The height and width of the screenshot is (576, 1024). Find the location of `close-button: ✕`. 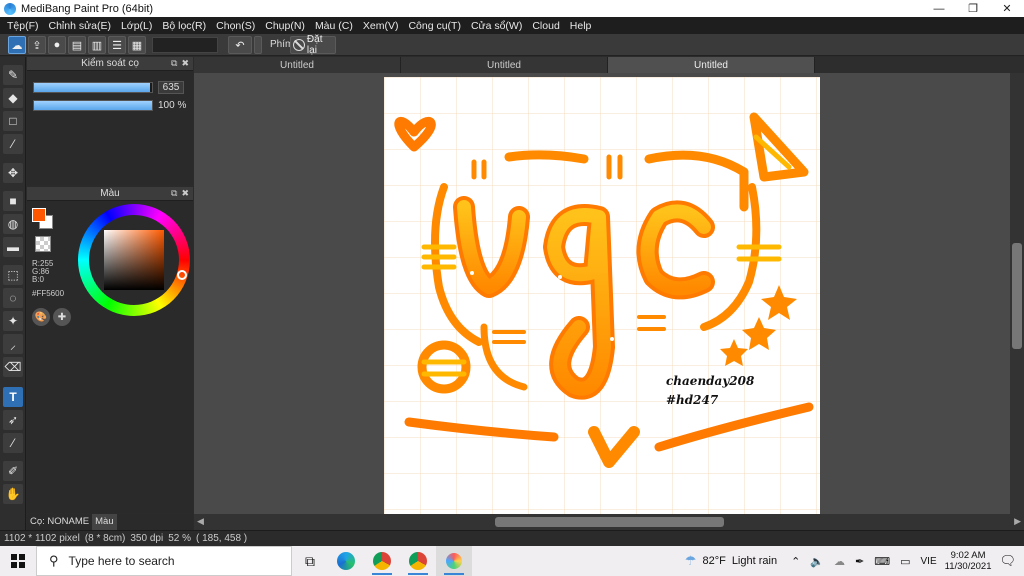

close-button: ✕ is located at coordinates (1007, 8).